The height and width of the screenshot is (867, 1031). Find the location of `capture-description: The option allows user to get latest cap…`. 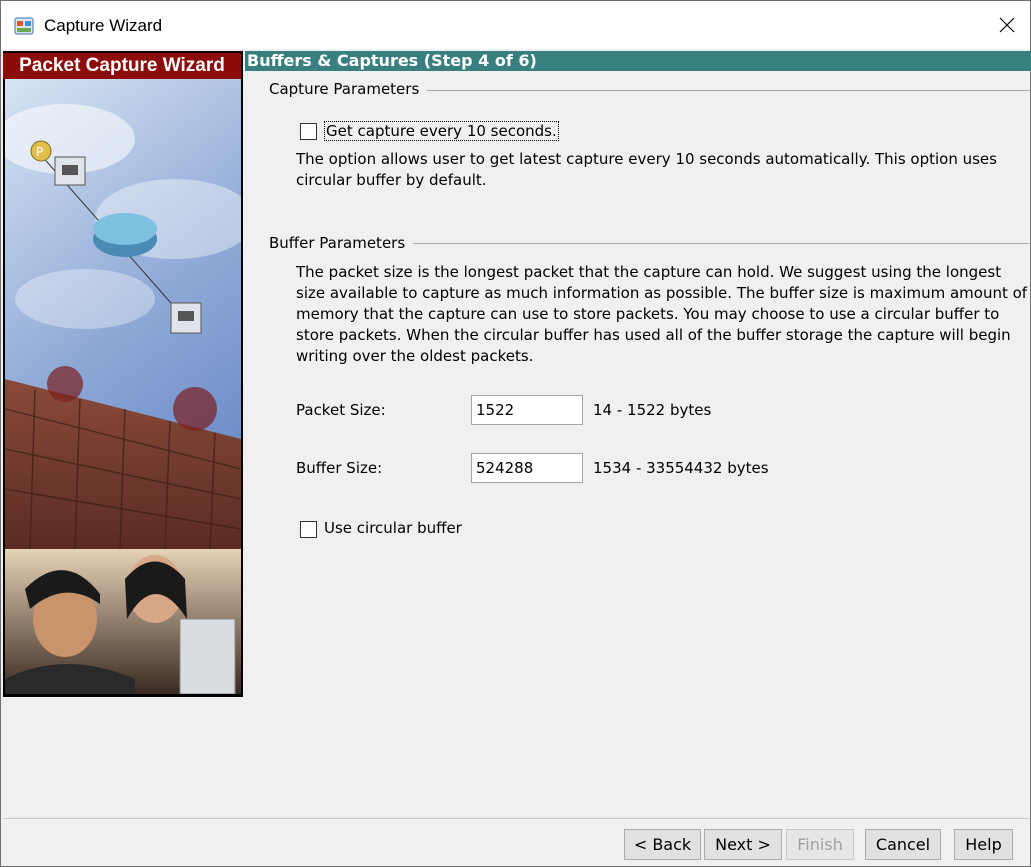

capture-description: The option allows user to get latest cap… is located at coordinates (646, 169).